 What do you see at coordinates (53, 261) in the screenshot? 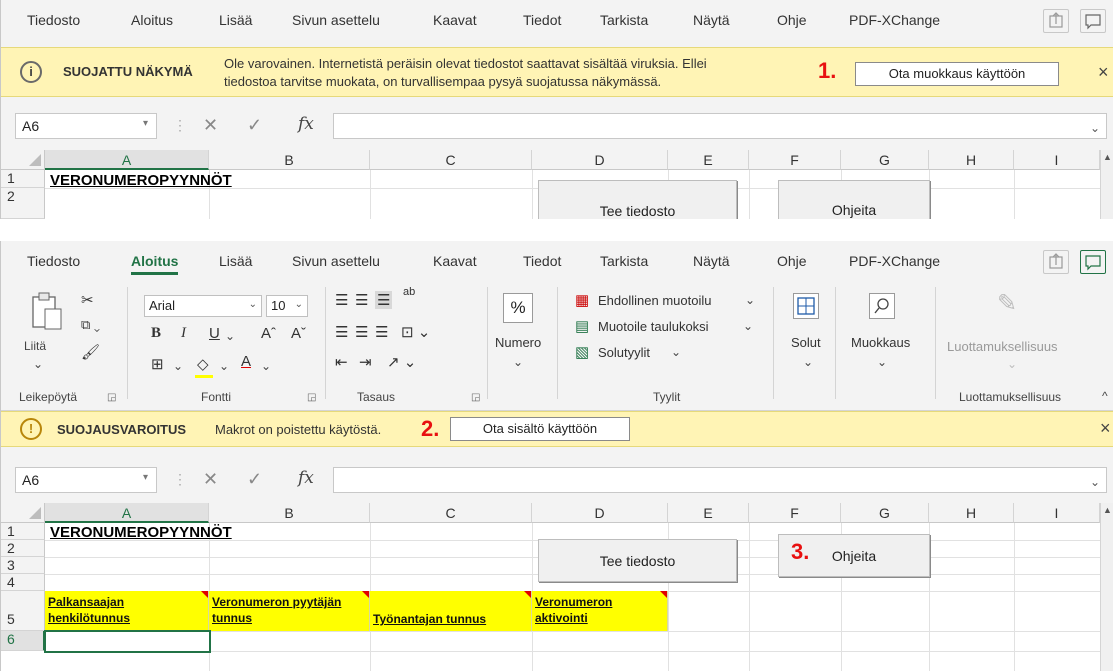
I see `tab-file: Tiedosto` at bounding box center [53, 261].